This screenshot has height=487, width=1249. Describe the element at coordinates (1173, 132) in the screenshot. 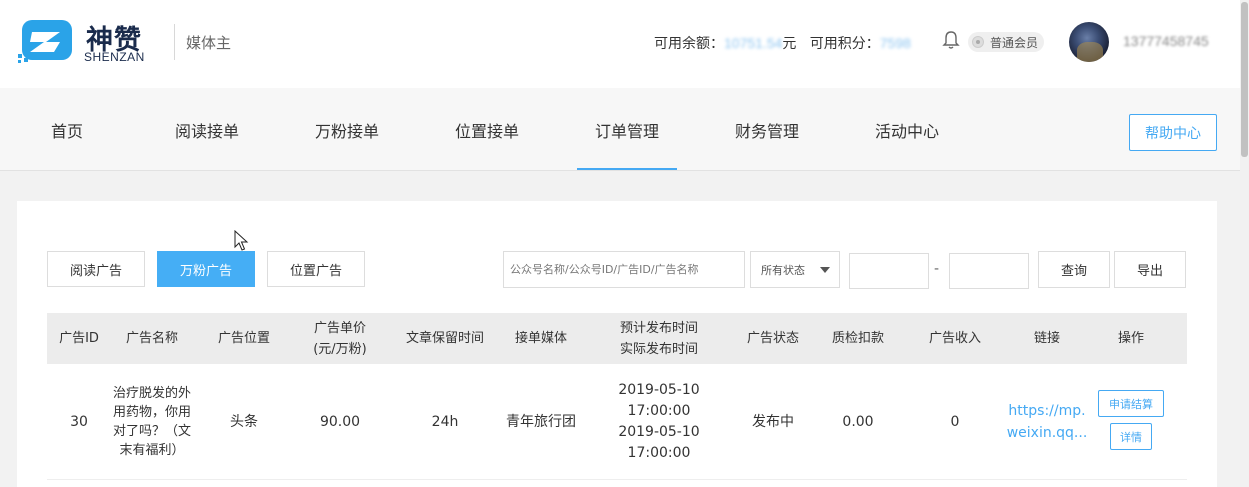

I see `help-center-button: 帮助中心` at that location.